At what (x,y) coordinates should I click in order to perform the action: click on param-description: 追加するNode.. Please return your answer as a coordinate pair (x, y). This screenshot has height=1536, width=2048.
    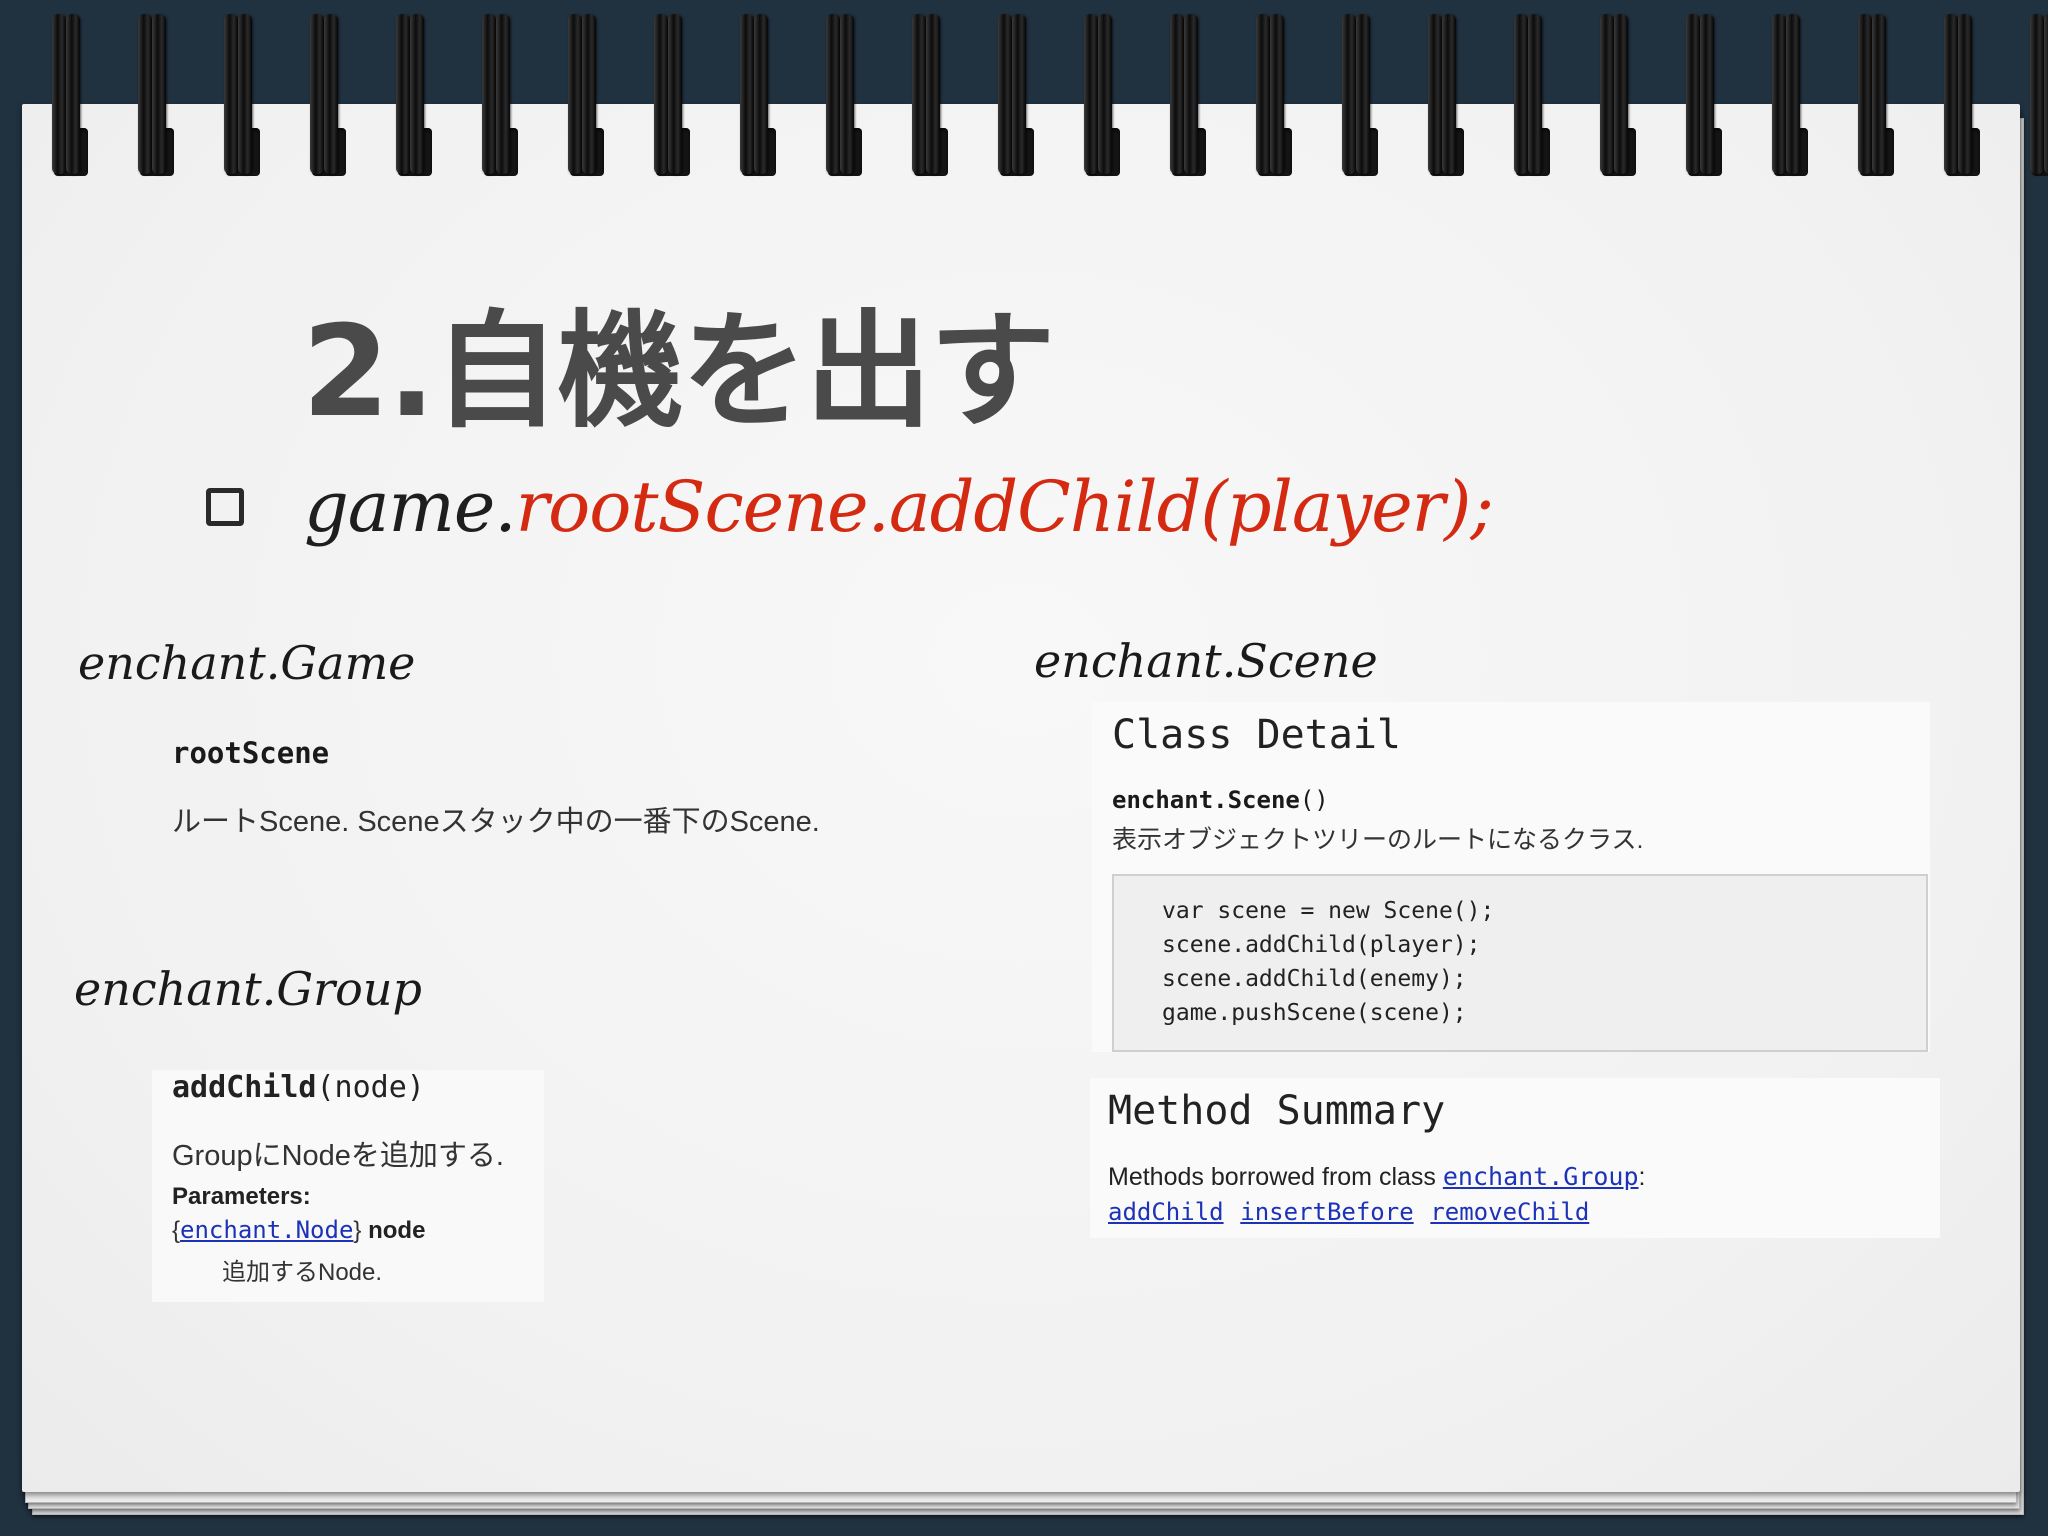
    Looking at the image, I should click on (302, 1272).